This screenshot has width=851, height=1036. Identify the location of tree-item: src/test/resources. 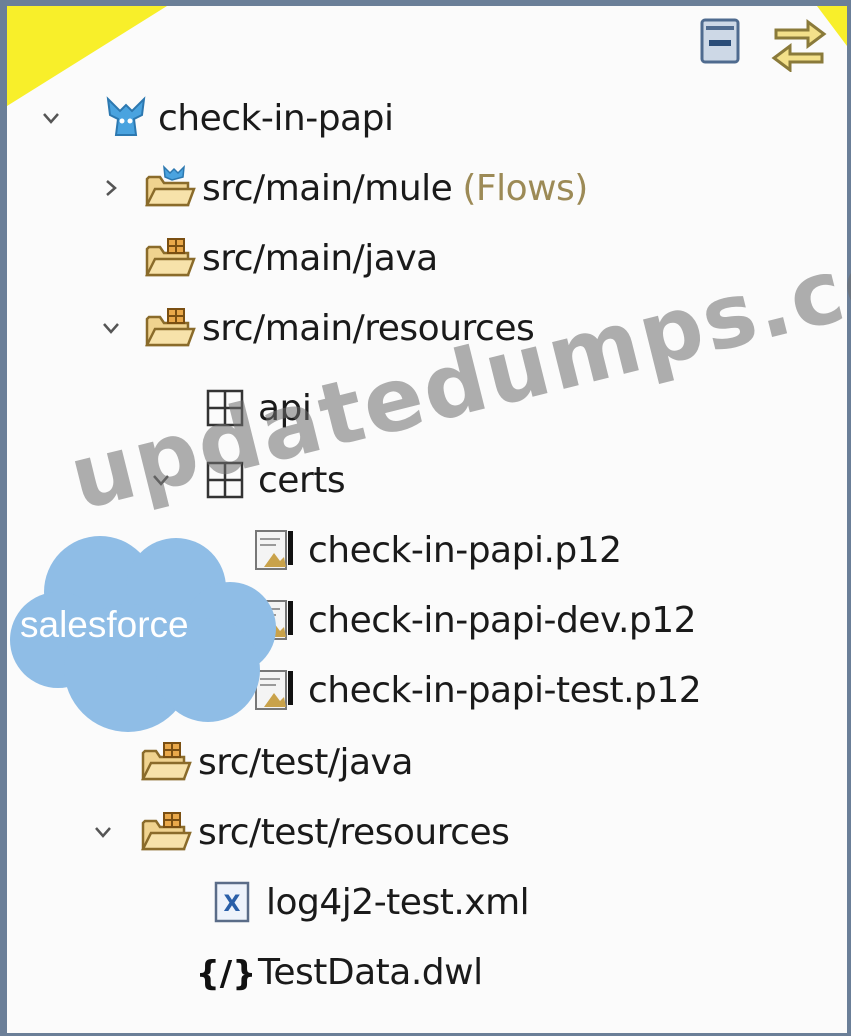
(325, 832).